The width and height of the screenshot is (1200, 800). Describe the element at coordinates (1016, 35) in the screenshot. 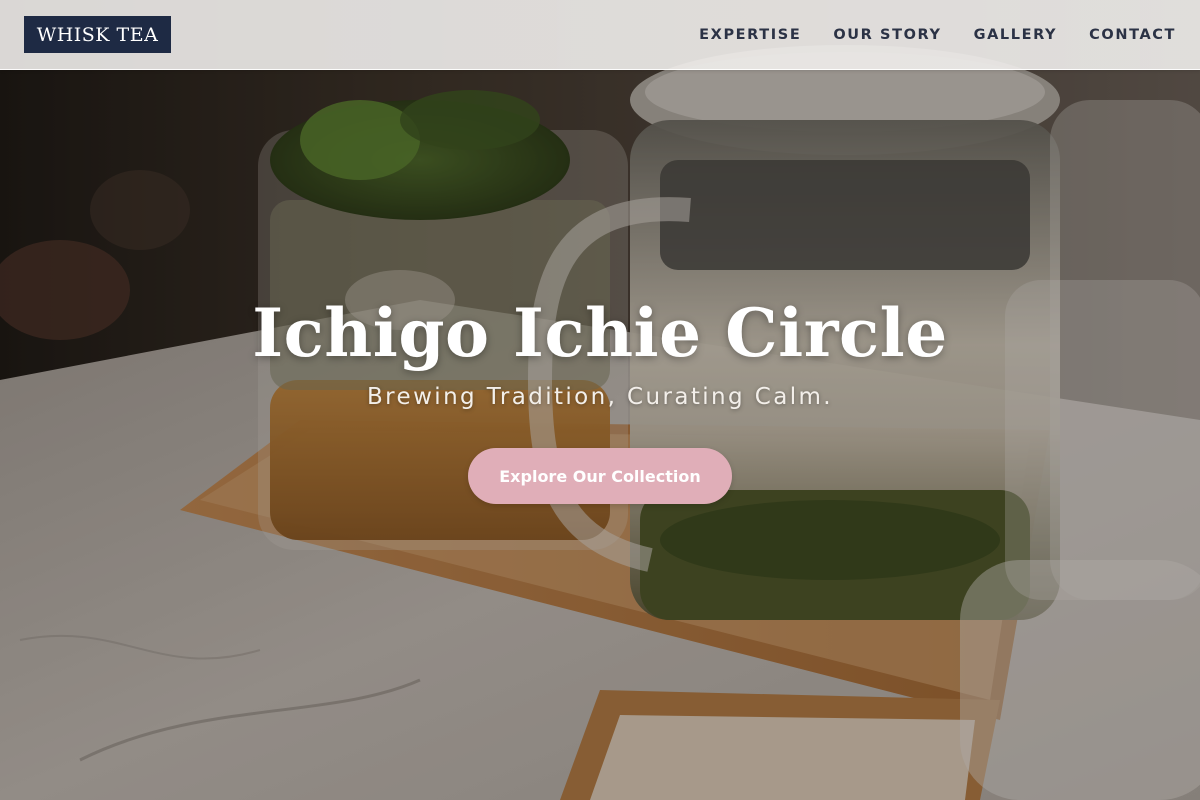

I see `nav-link-gallery: GALLERY` at that location.